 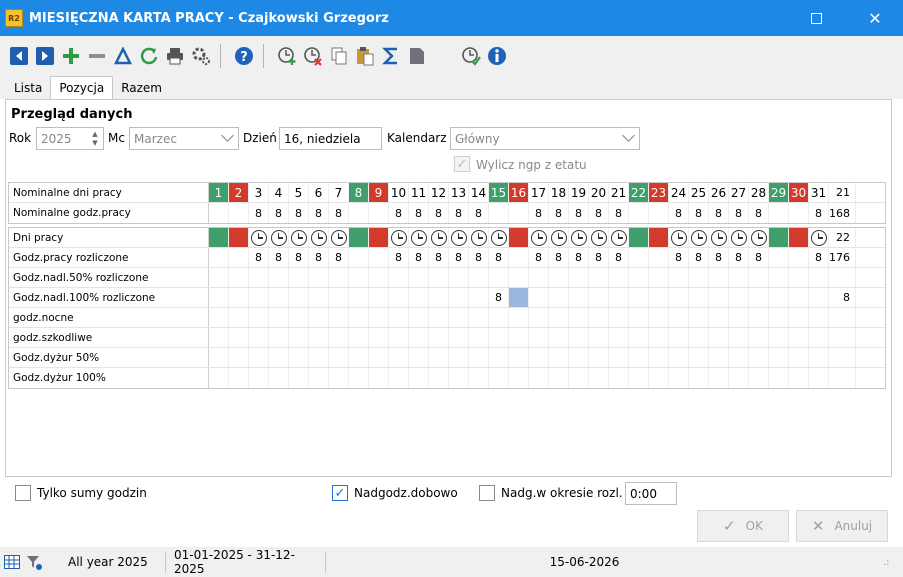 I want to click on day-cell: 24, so click(x=679, y=192).